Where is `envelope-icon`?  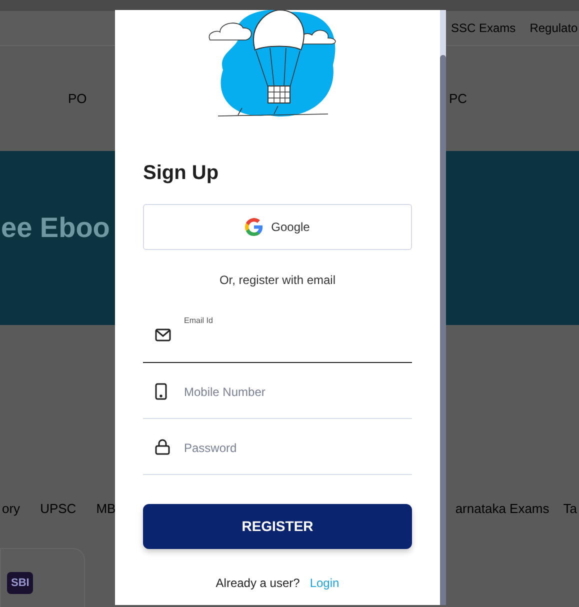
envelope-icon is located at coordinates (163, 335).